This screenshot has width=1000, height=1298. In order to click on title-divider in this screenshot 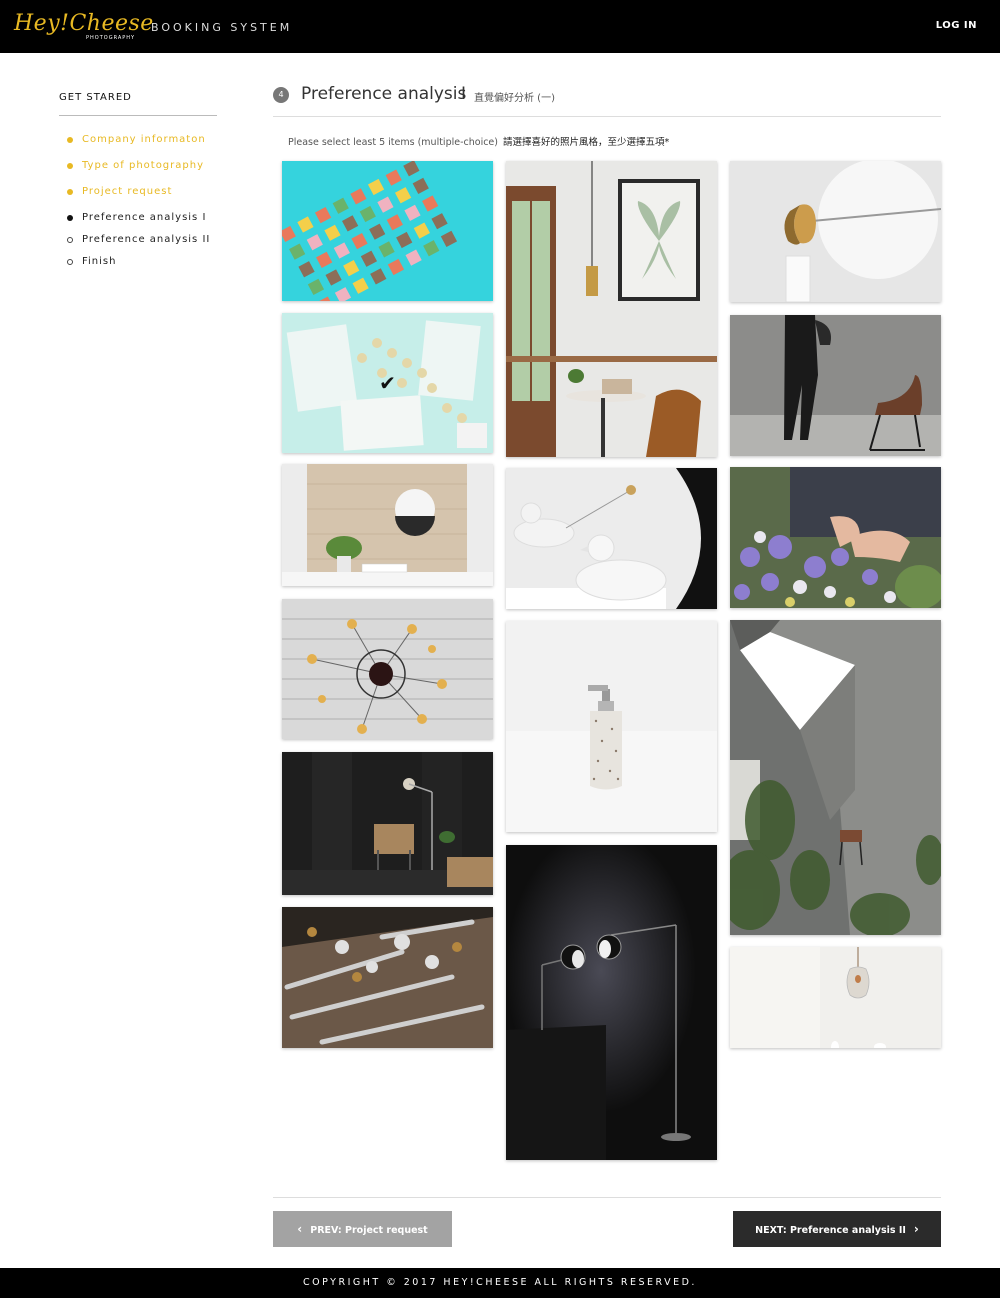, I will do `click(607, 116)`.